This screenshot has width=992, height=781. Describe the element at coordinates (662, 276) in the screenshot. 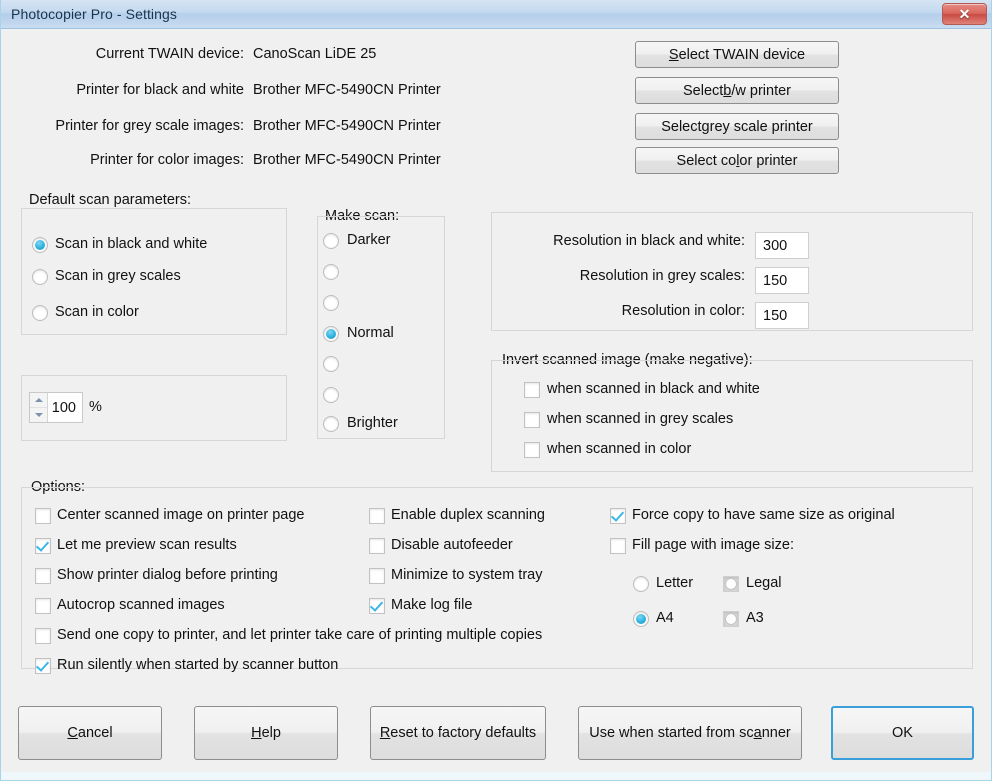

I see `resolution-grey-label: Resolution in grey scales:` at that location.